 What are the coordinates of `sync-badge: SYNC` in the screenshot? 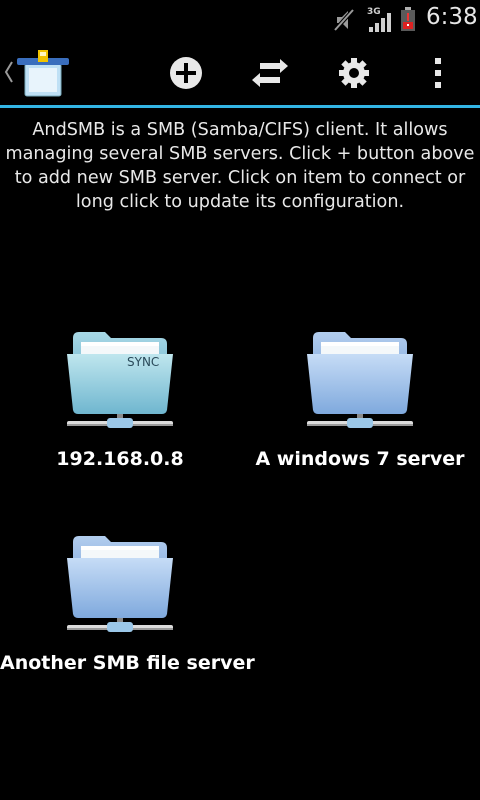 It's located at (143, 362).